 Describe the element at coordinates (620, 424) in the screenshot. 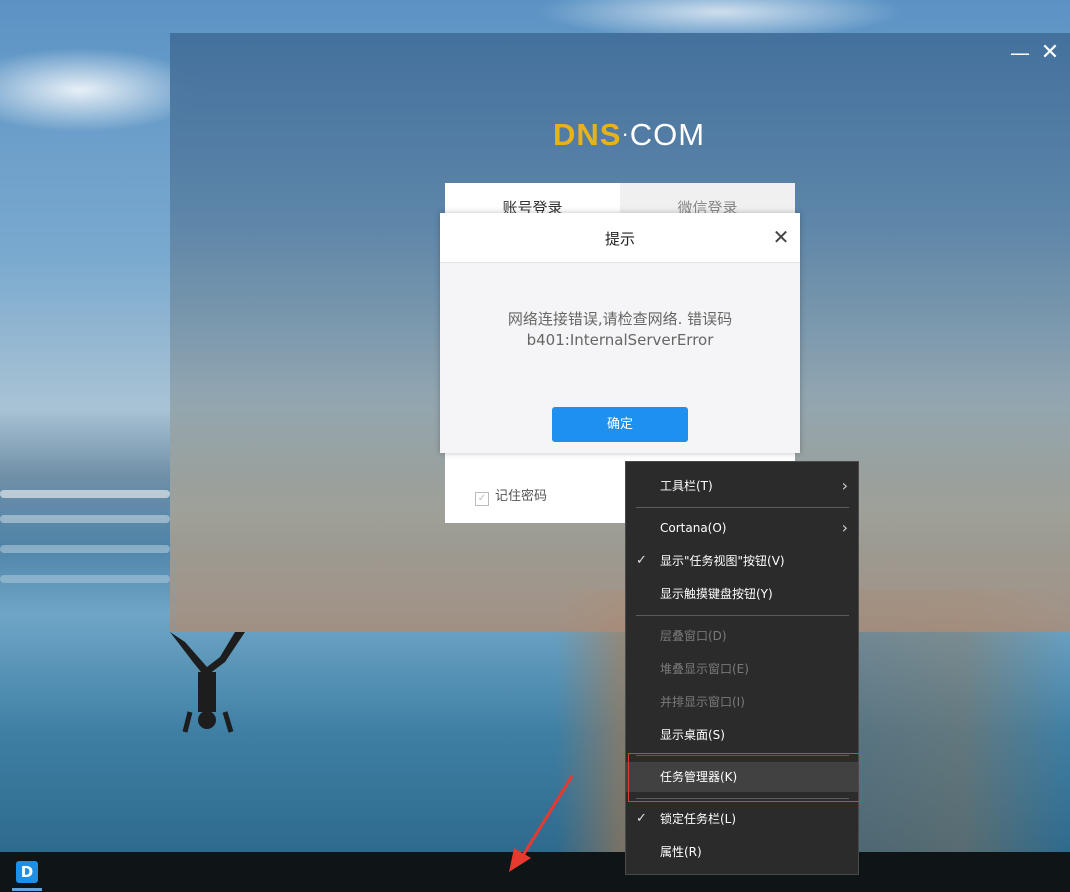

I see `ok-button: 确定` at that location.